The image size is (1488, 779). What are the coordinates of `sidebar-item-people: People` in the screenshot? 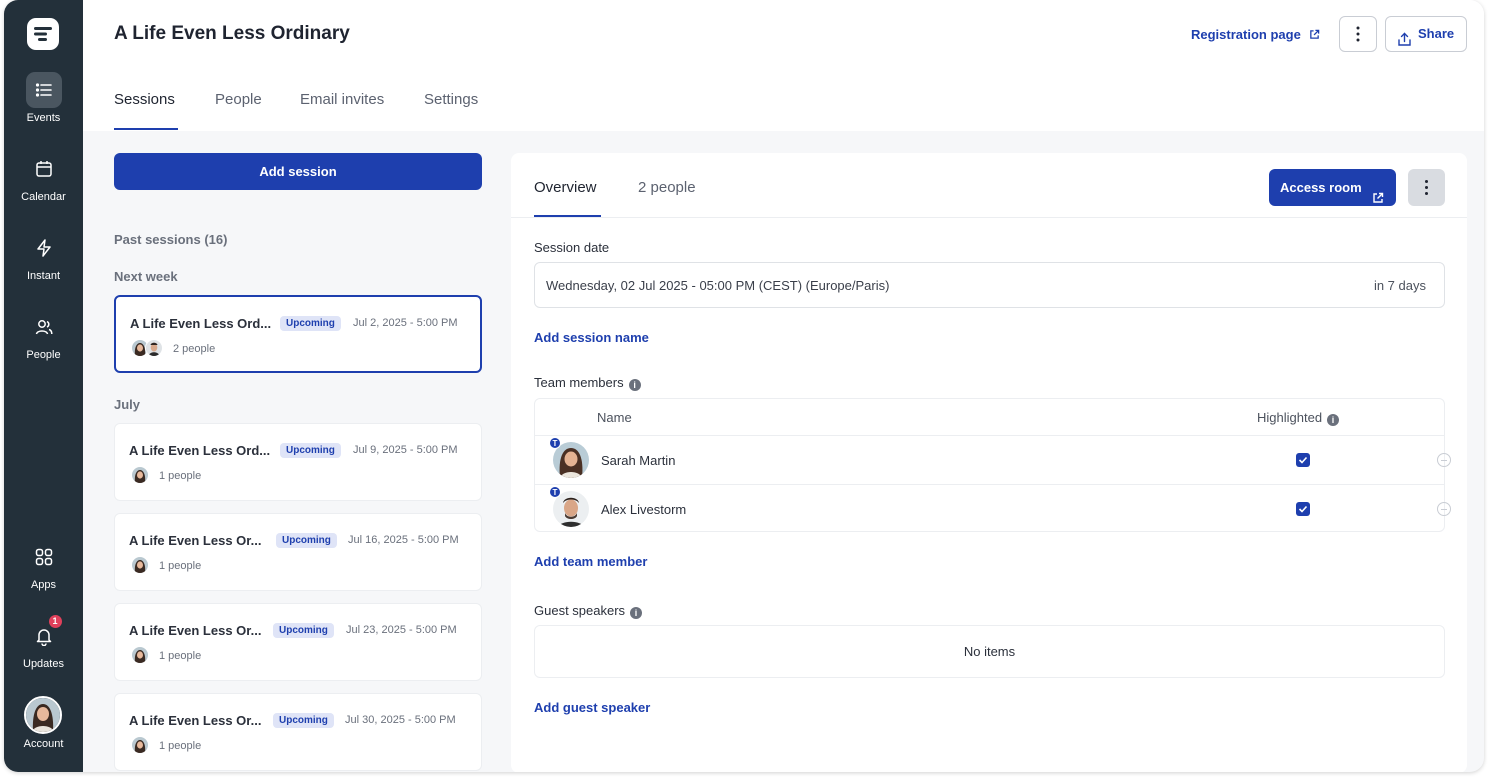 It's located at (43, 335).